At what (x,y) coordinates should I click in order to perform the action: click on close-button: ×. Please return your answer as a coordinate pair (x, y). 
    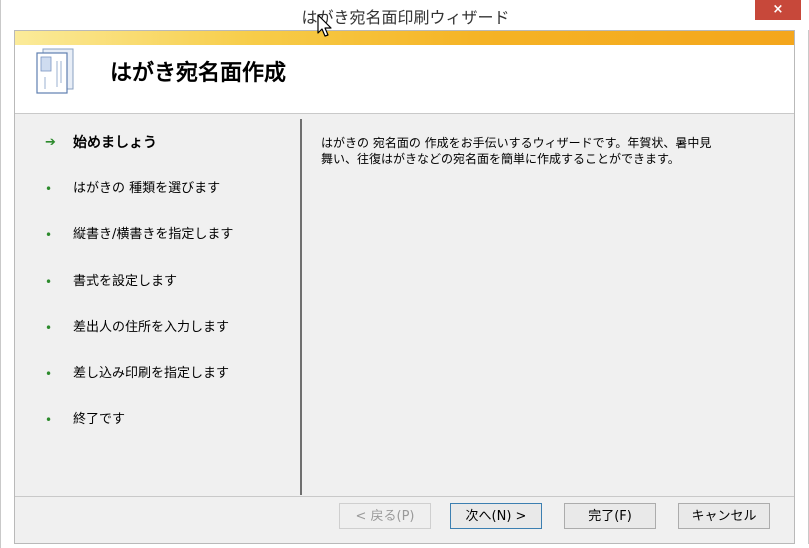
    Looking at the image, I should click on (778, 10).